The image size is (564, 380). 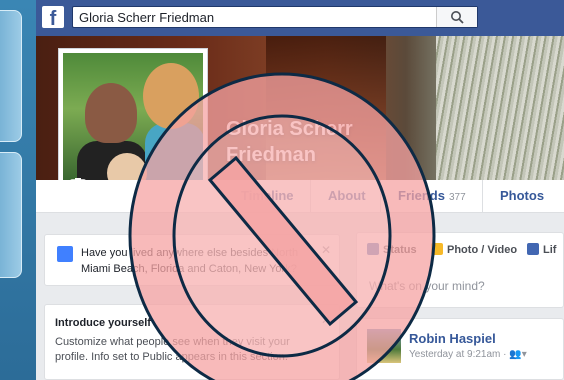 I want to click on post-timestamp: Yesterday at 9:21am · 👥▾, so click(x=468, y=354).